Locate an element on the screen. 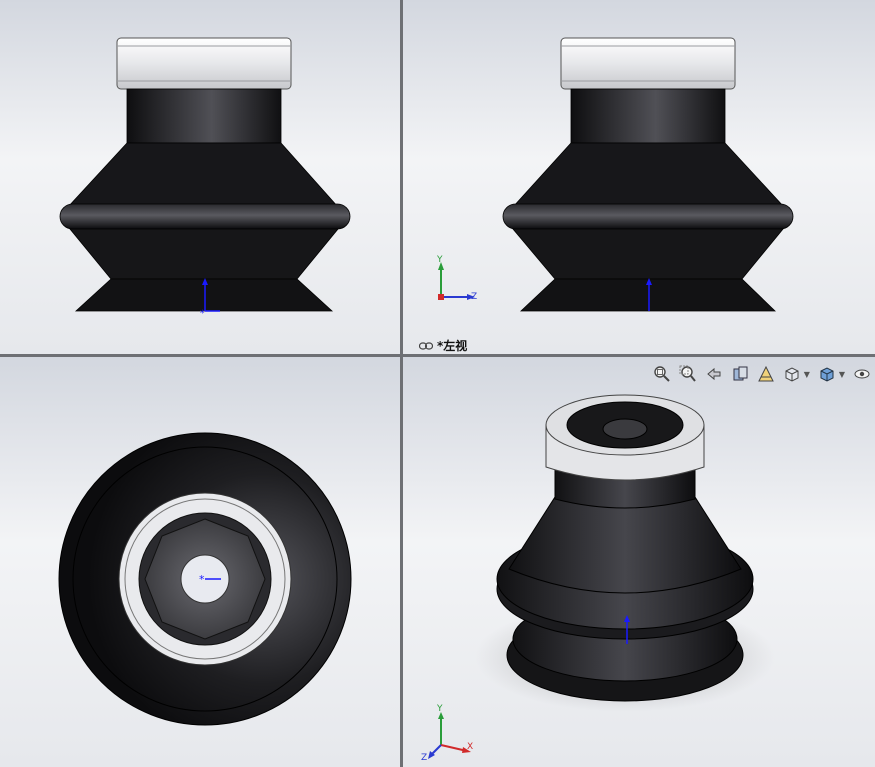  triad-y-label: Y is located at coordinates (440, 260).